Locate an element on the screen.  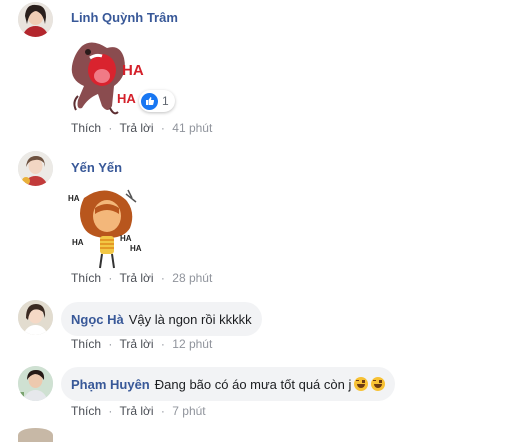
reaction-count: 1 is located at coordinates (157, 101).